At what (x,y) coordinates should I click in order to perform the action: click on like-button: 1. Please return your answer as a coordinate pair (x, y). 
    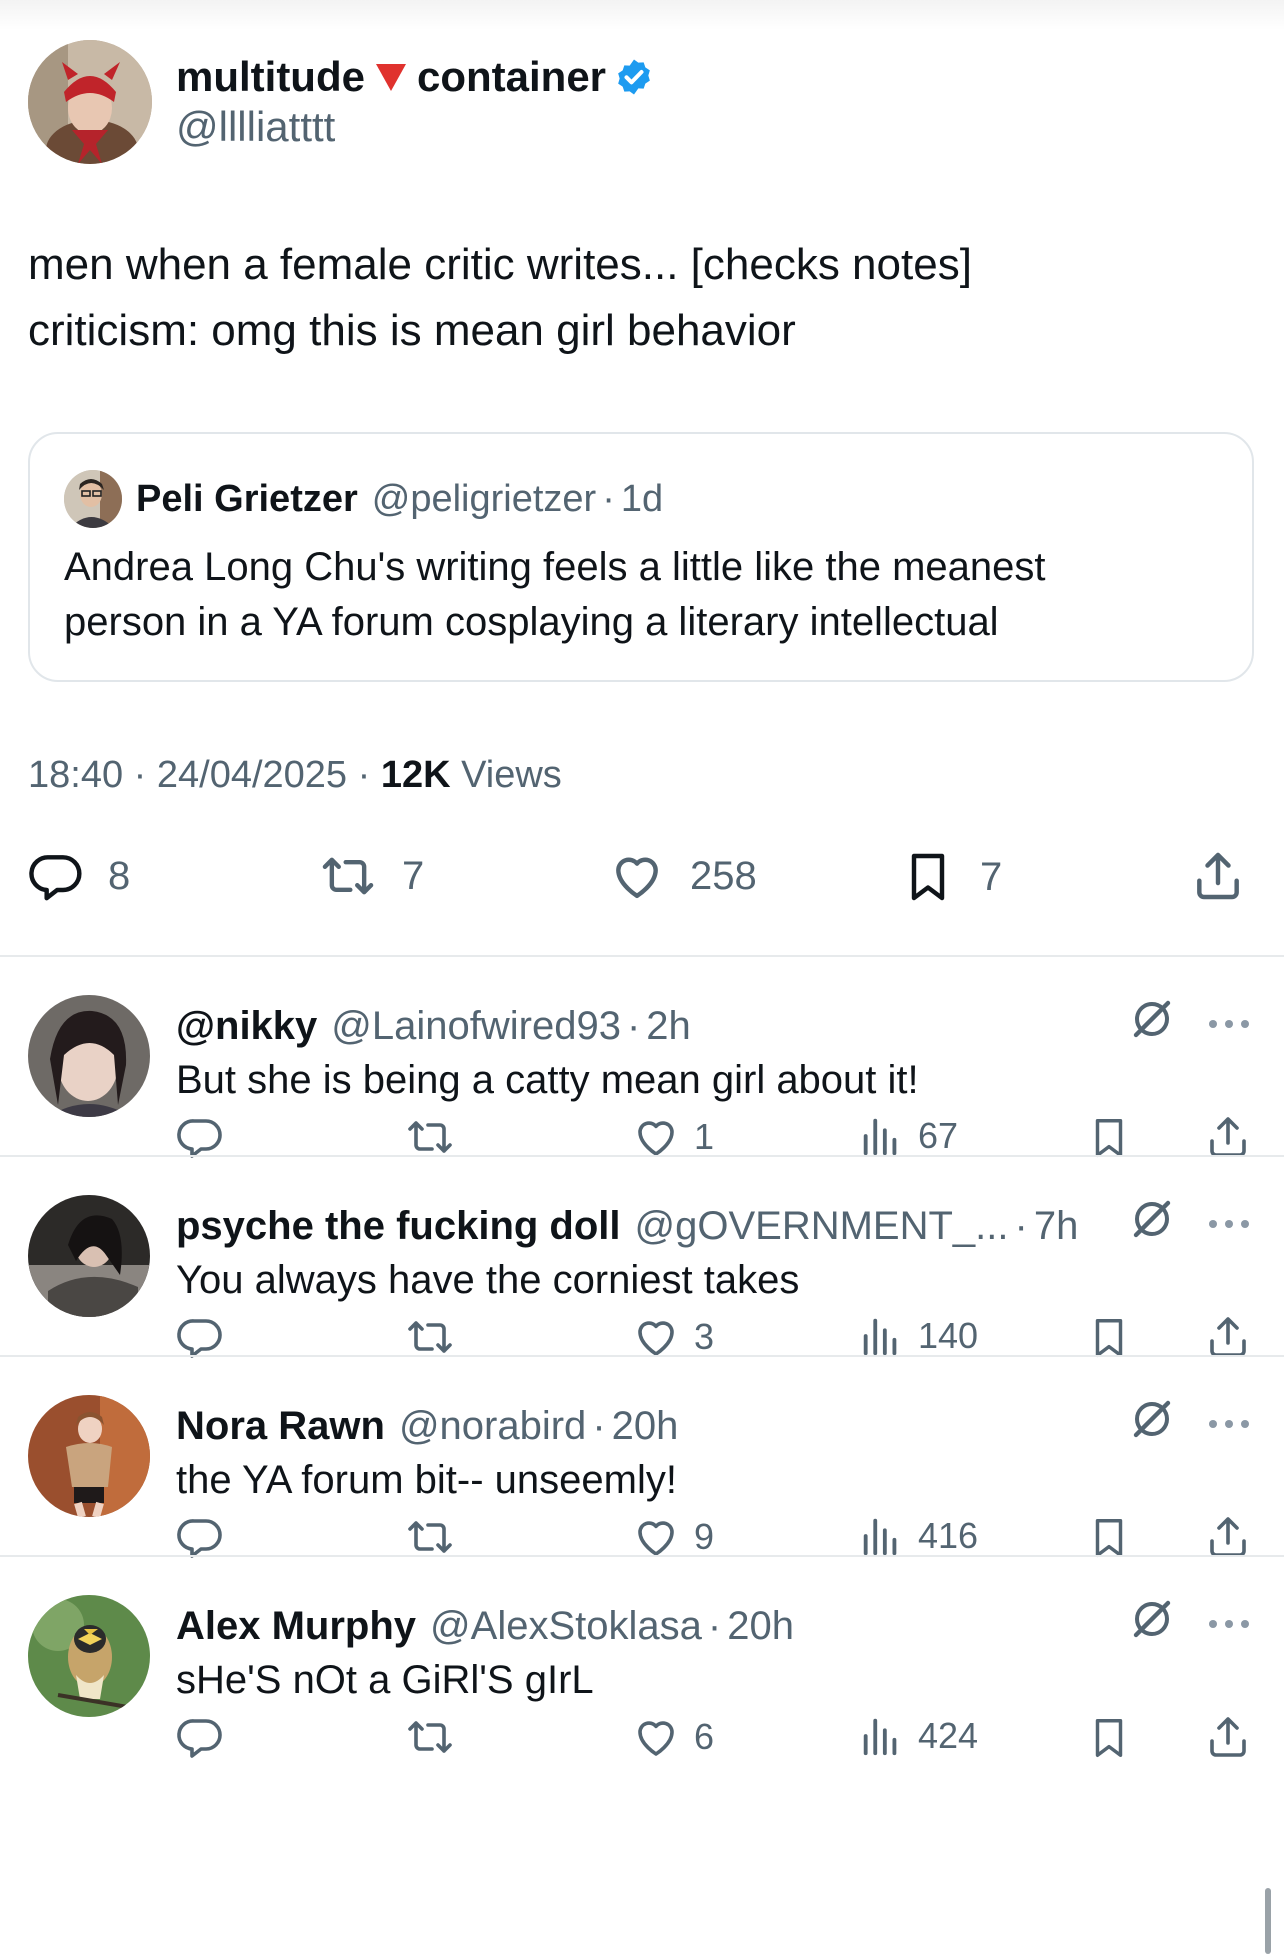
    Looking at the image, I should click on (673, 1137).